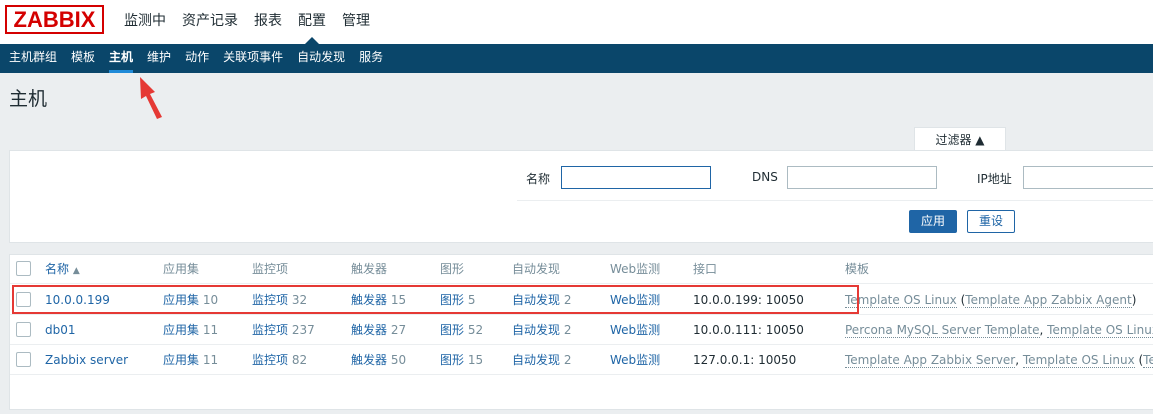  What do you see at coordinates (748, 300) in the screenshot?
I see `interface-cell: 10.0.0.199: 10050` at bounding box center [748, 300].